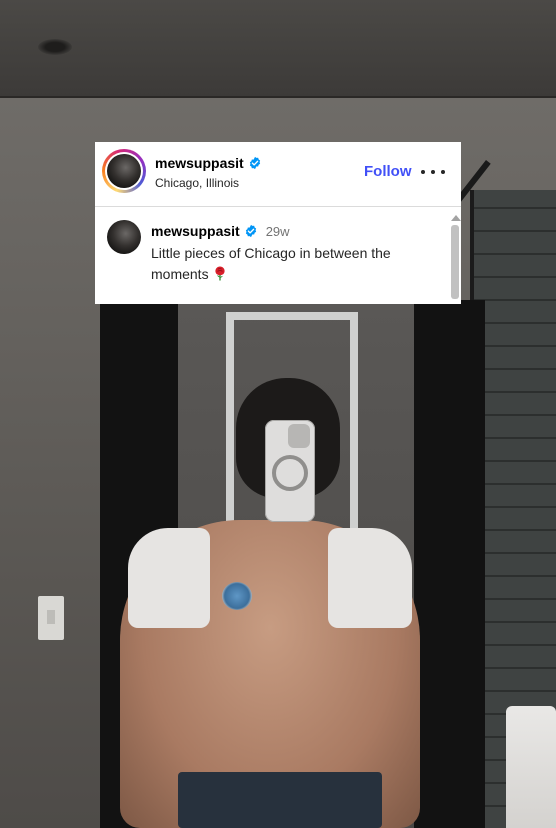 The image size is (556, 828). What do you see at coordinates (388, 171) in the screenshot?
I see `follow-button: Follow` at bounding box center [388, 171].